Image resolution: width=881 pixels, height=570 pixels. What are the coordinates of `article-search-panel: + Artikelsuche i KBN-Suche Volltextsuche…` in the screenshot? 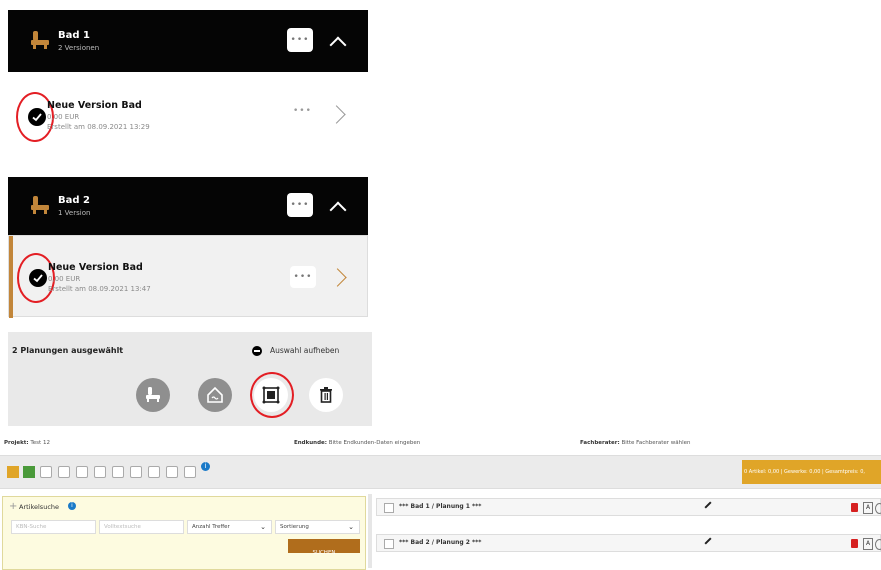 It's located at (184, 533).